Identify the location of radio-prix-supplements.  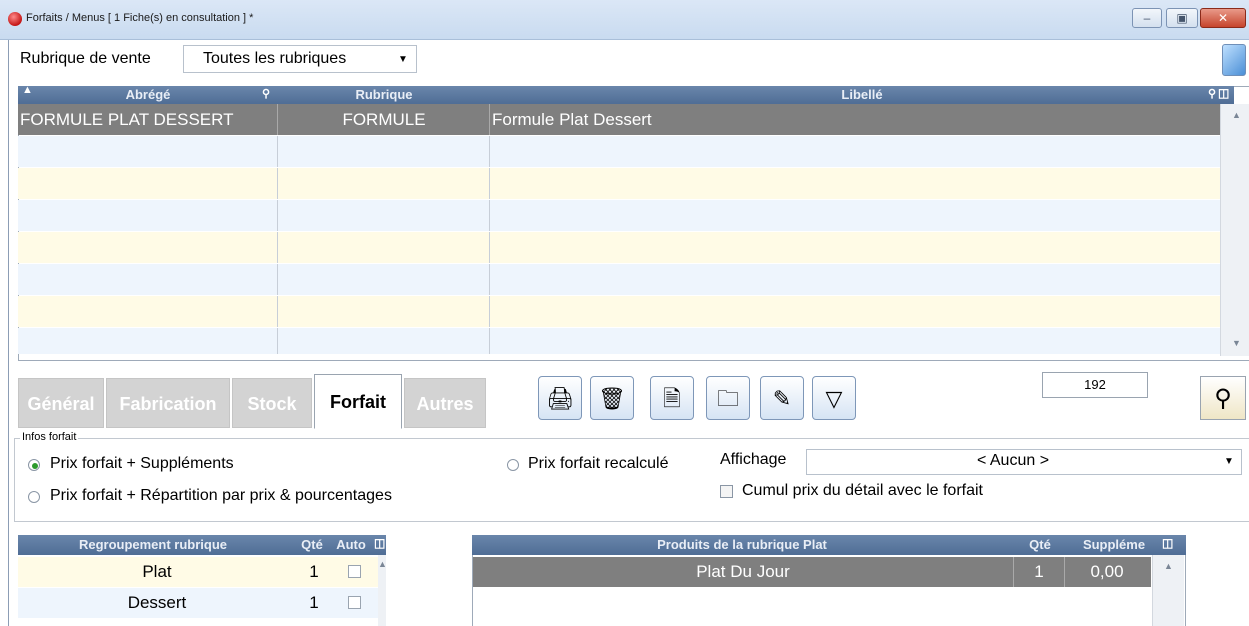
(34, 465).